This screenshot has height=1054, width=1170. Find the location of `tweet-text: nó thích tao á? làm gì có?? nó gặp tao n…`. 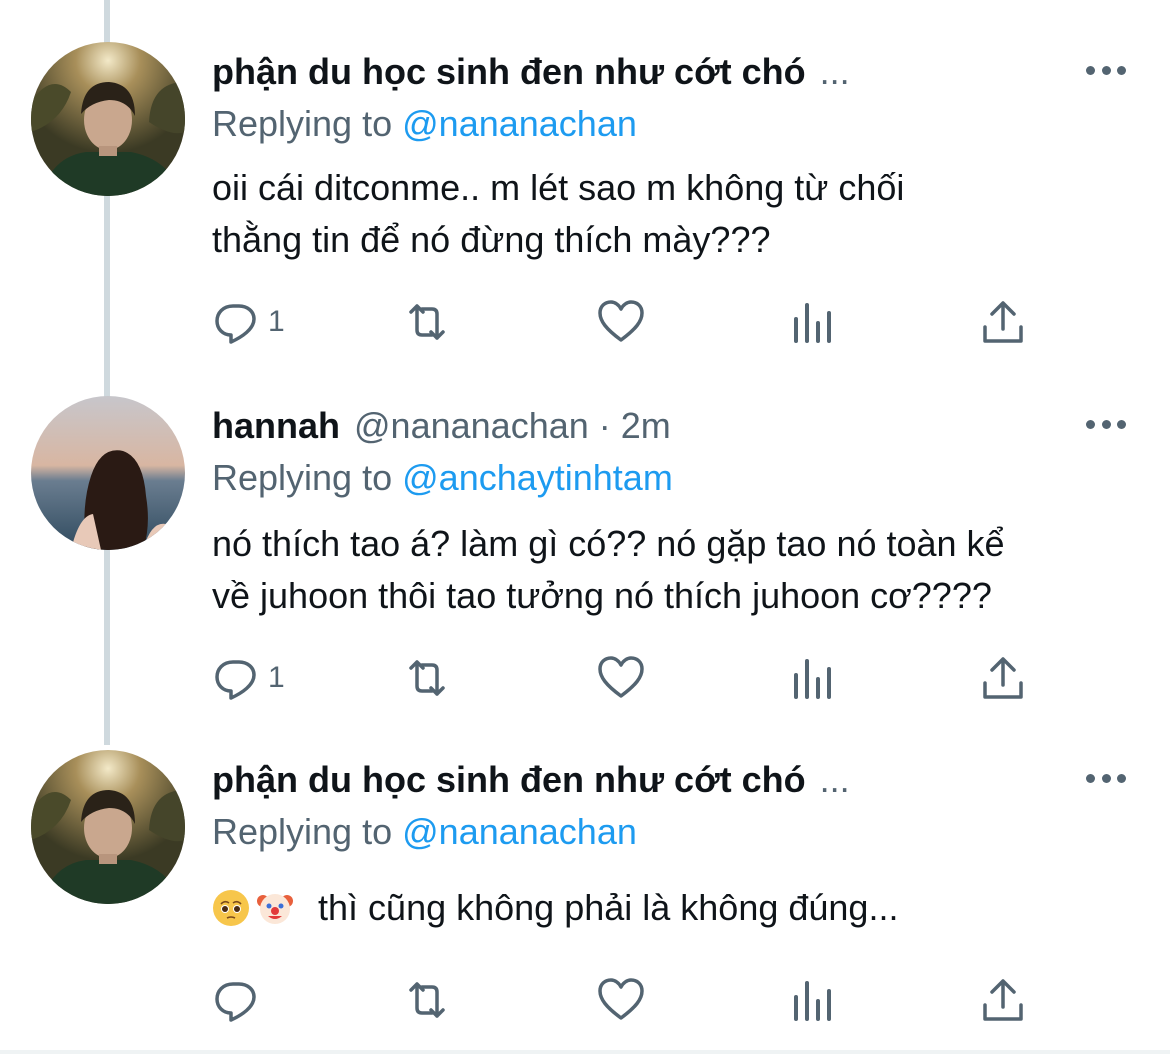

tweet-text: nó thích tao á? làm gì có?? nó gặp tao n… is located at coordinates (682, 570).